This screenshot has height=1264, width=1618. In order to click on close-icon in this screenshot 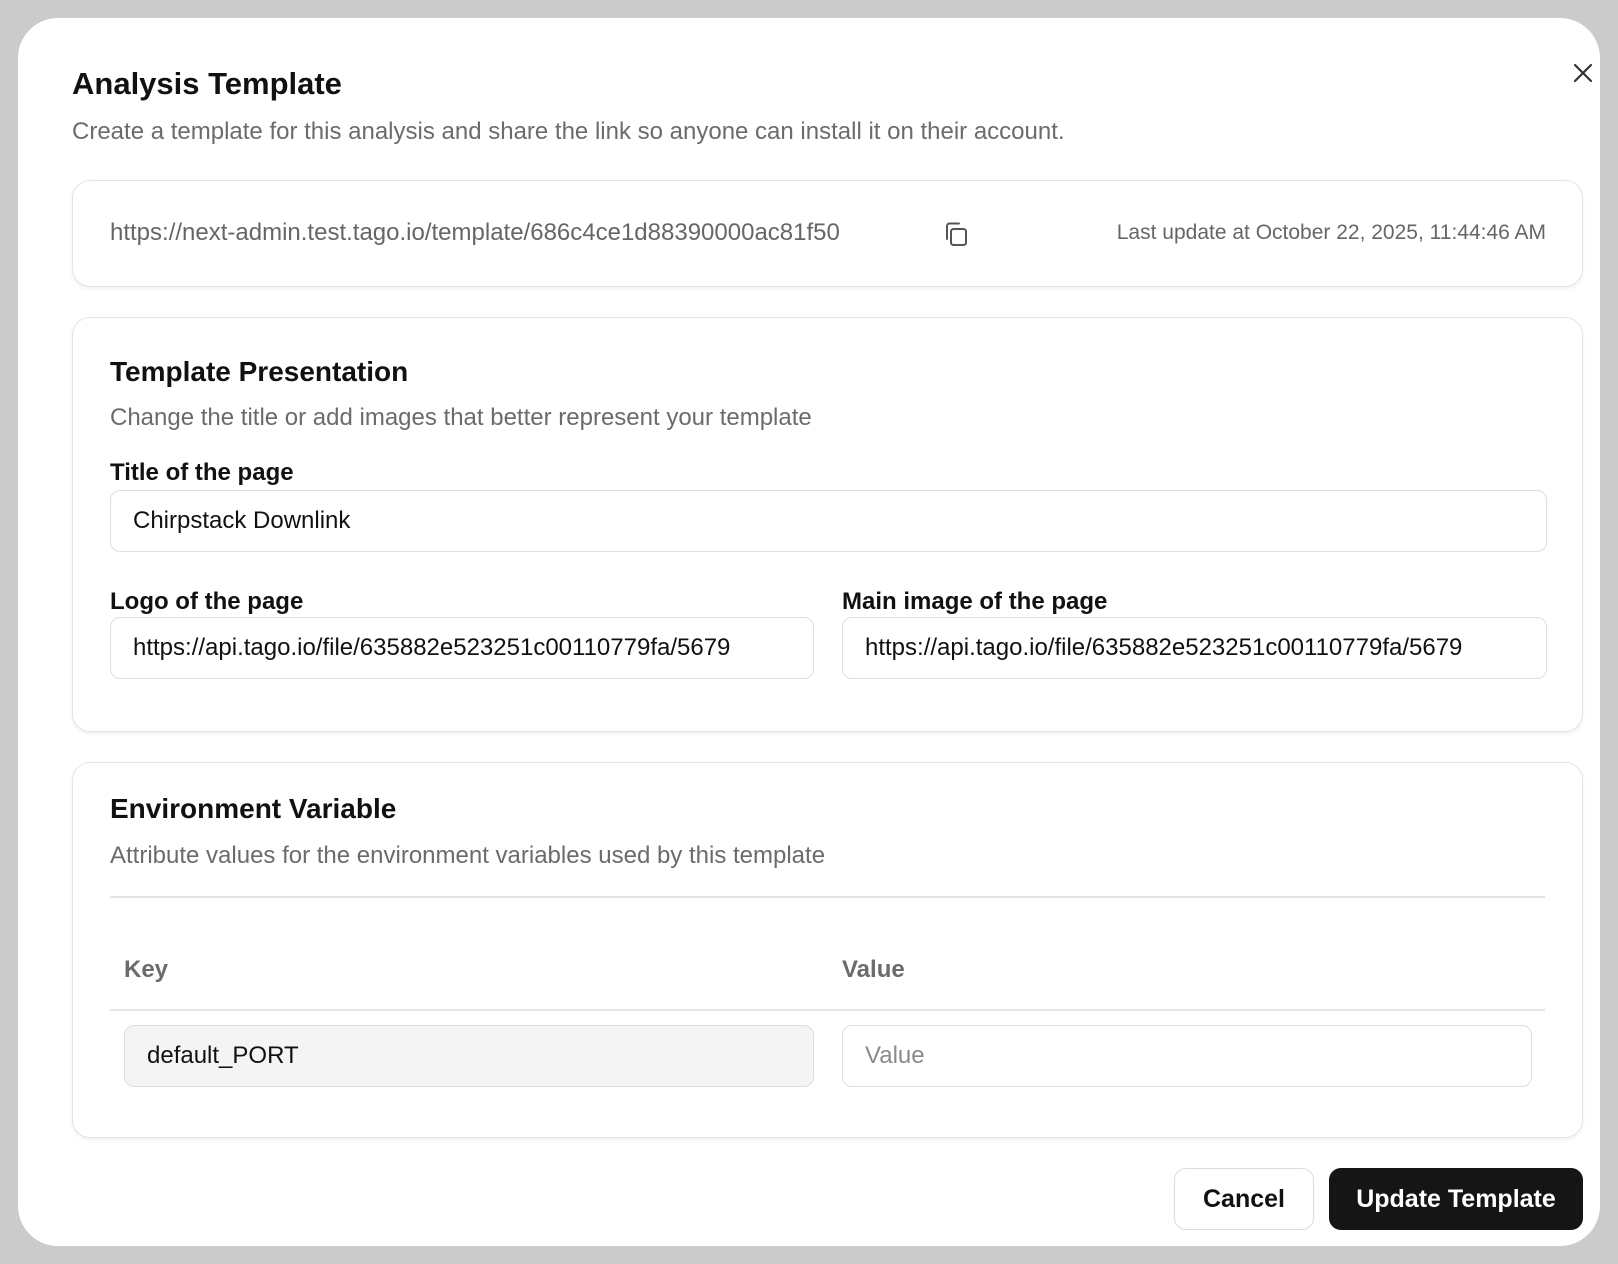, I will do `click(1583, 73)`.